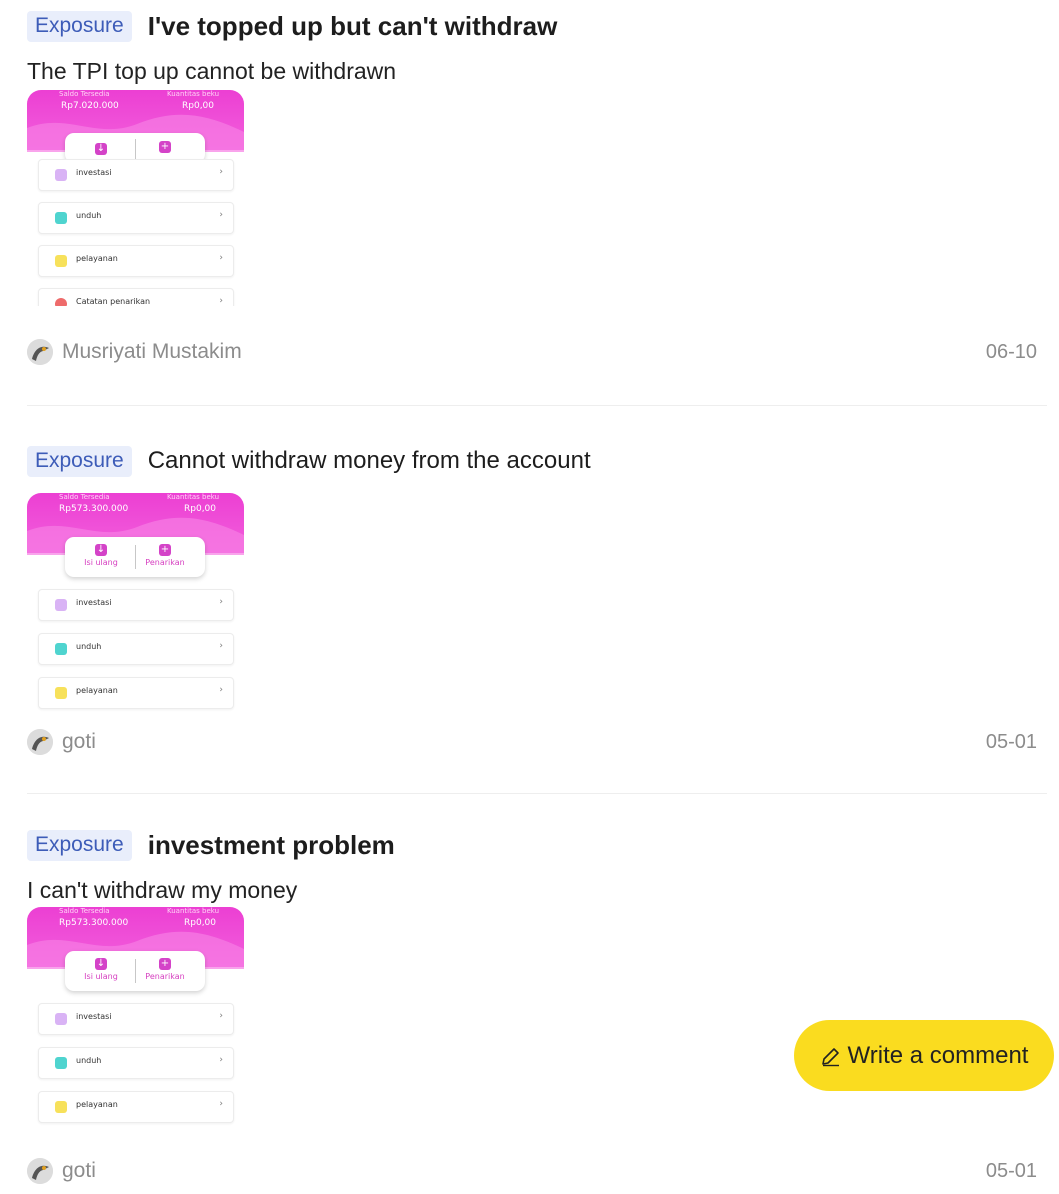 The image size is (1059, 1194). Describe the element at coordinates (830, 1056) in the screenshot. I see `pencil-icon` at that location.